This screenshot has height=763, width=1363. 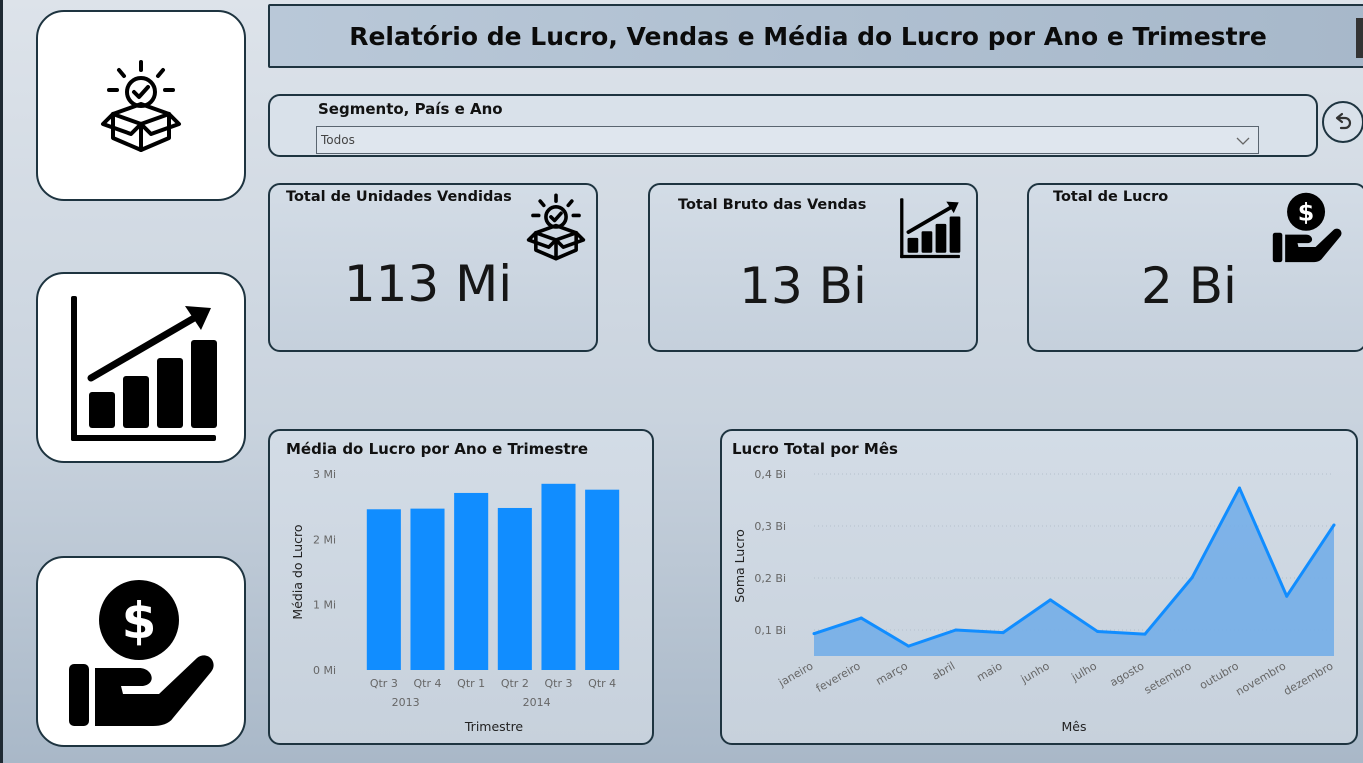 What do you see at coordinates (1127, 674) in the screenshot?
I see `x-tick-label: agosto` at bounding box center [1127, 674].